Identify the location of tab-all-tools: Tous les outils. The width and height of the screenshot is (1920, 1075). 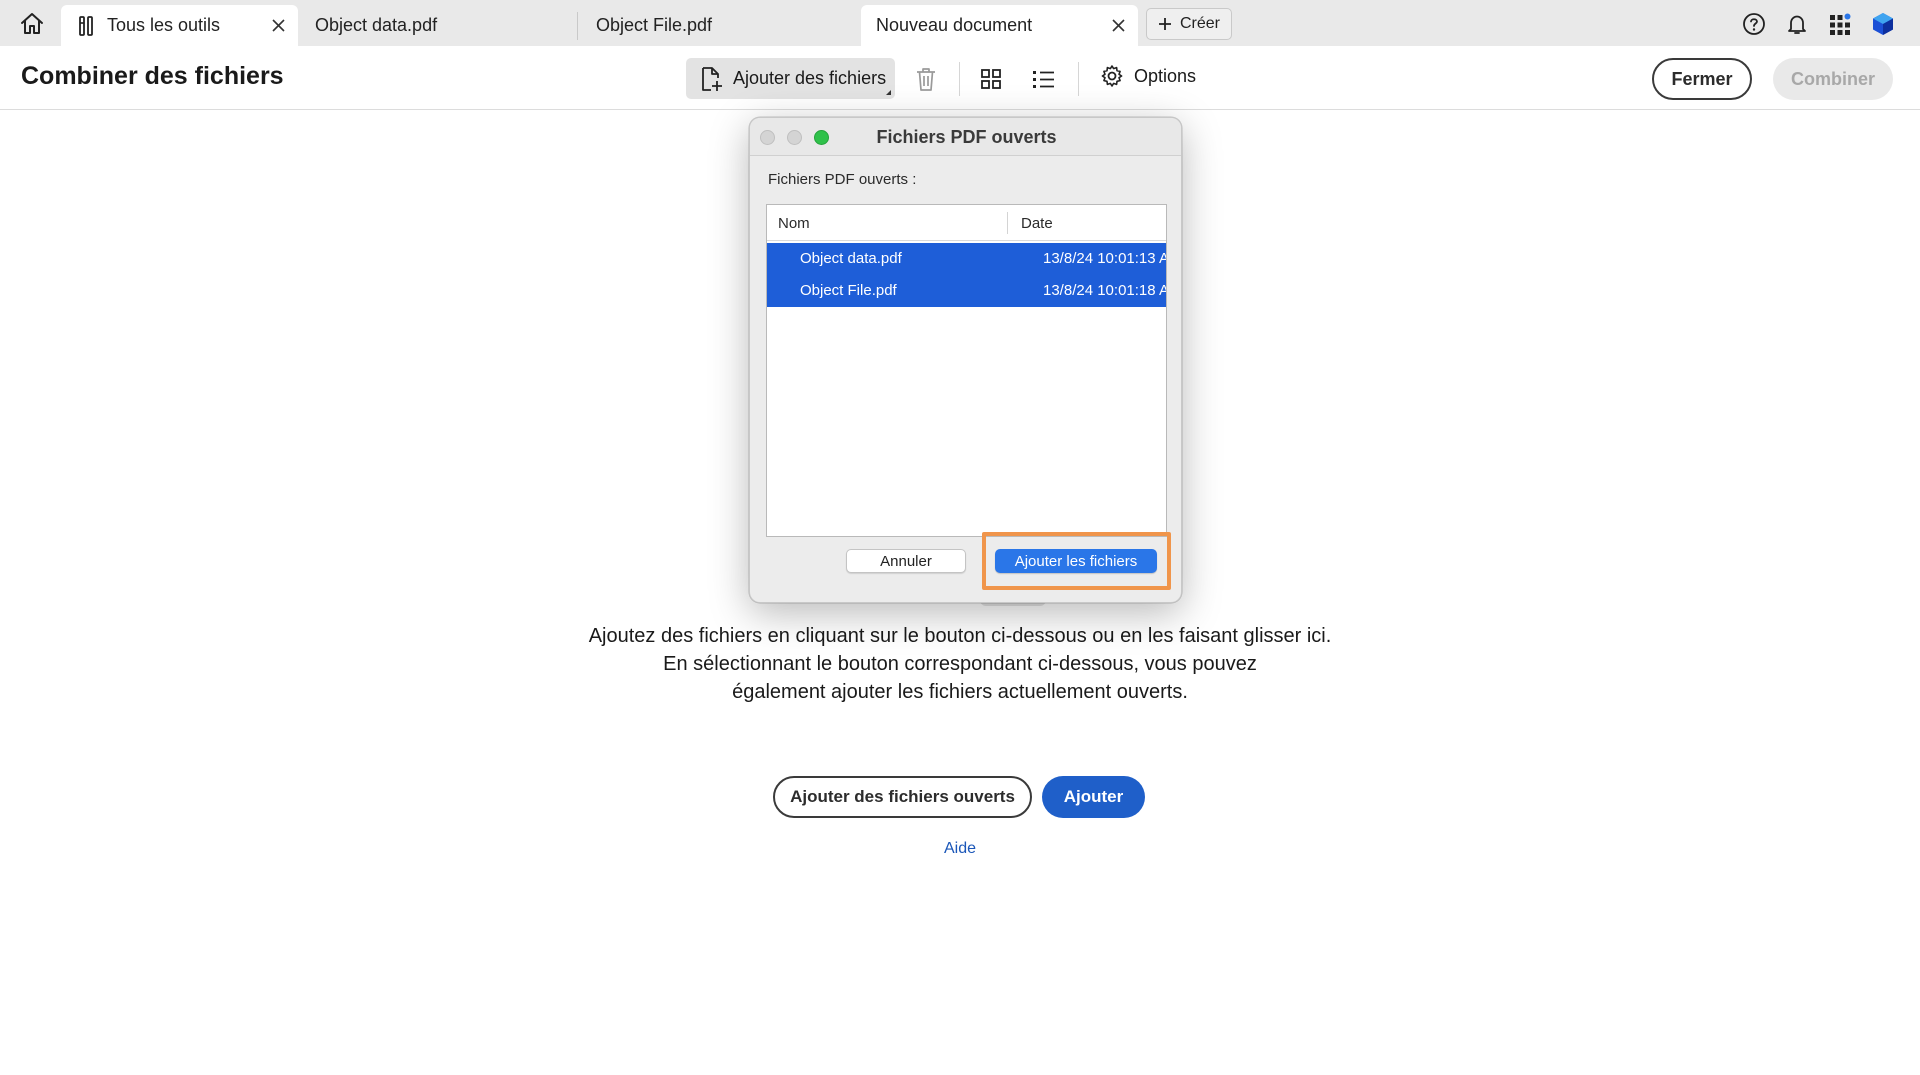
(179, 25).